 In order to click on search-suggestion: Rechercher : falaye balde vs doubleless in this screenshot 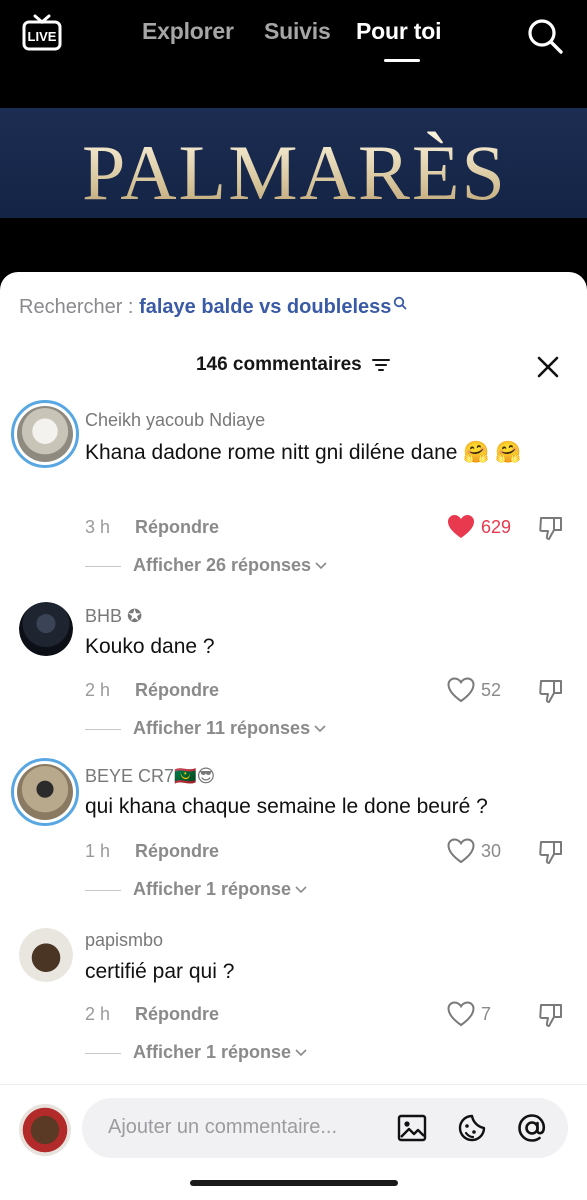, I will do `click(213, 307)`.